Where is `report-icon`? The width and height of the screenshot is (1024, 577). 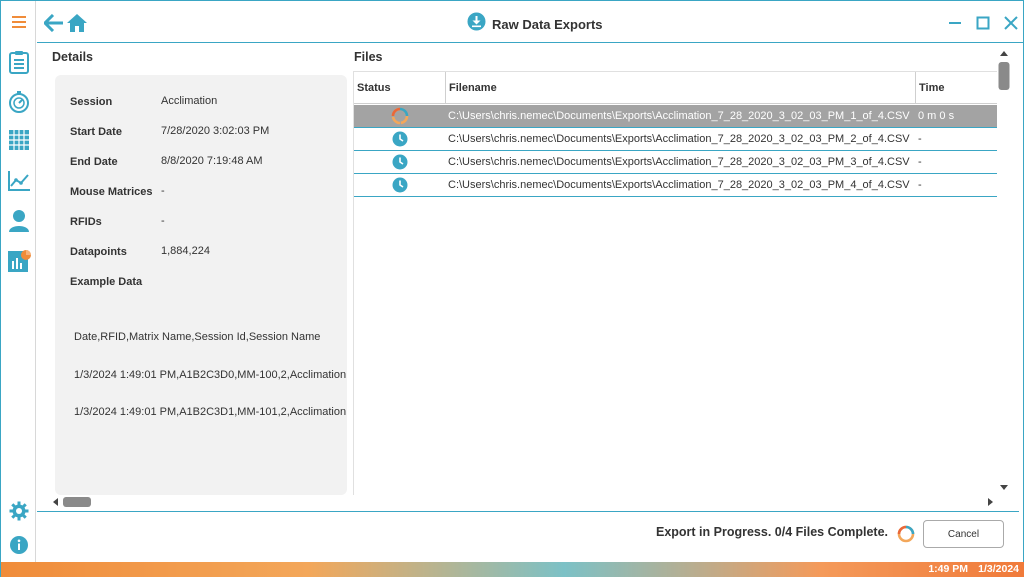
report-icon is located at coordinates (18, 261).